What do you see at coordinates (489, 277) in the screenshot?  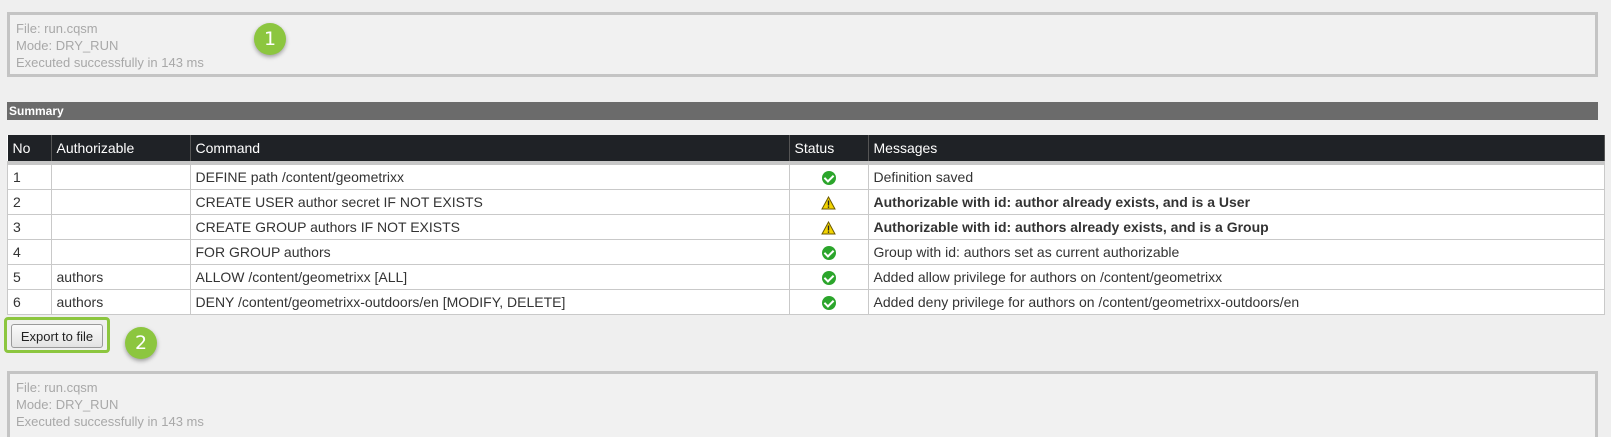 I see `cell-command: ALLOW /content/geometrixx [ALL]` at bounding box center [489, 277].